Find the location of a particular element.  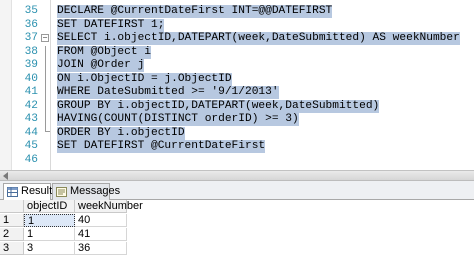

line-number: 37 is located at coordinates (31, 38).